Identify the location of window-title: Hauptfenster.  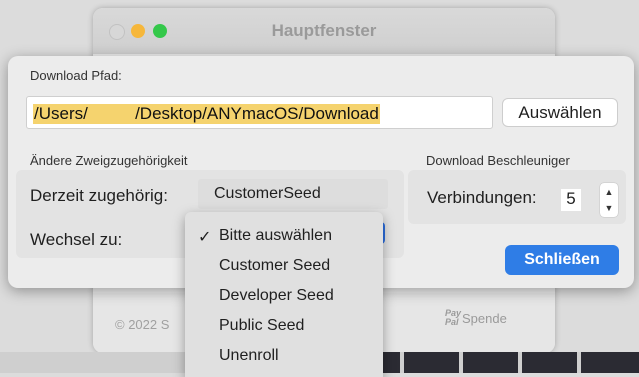
(324, 30).